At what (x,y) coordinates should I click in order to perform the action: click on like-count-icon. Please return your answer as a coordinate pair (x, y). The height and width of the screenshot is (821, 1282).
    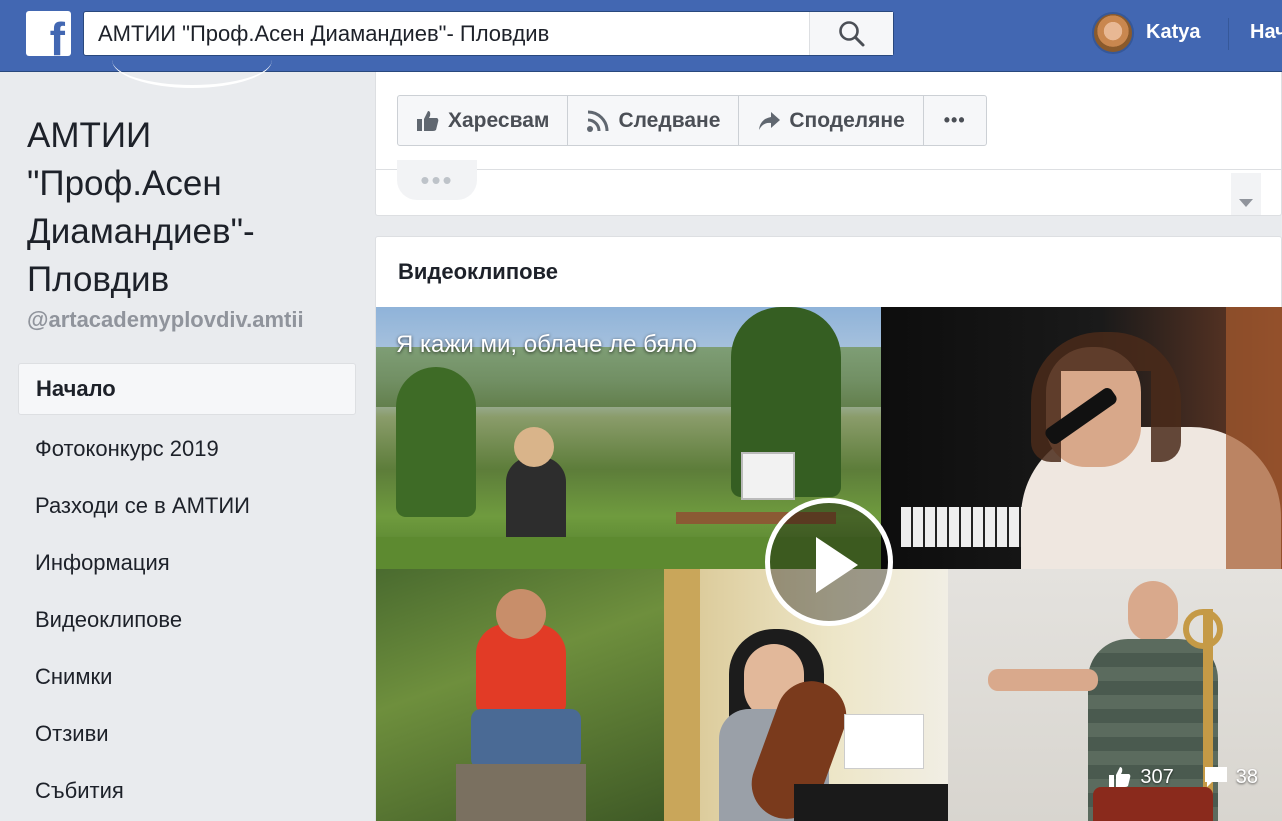
    Looking at the image, I should click on (1120, 777).